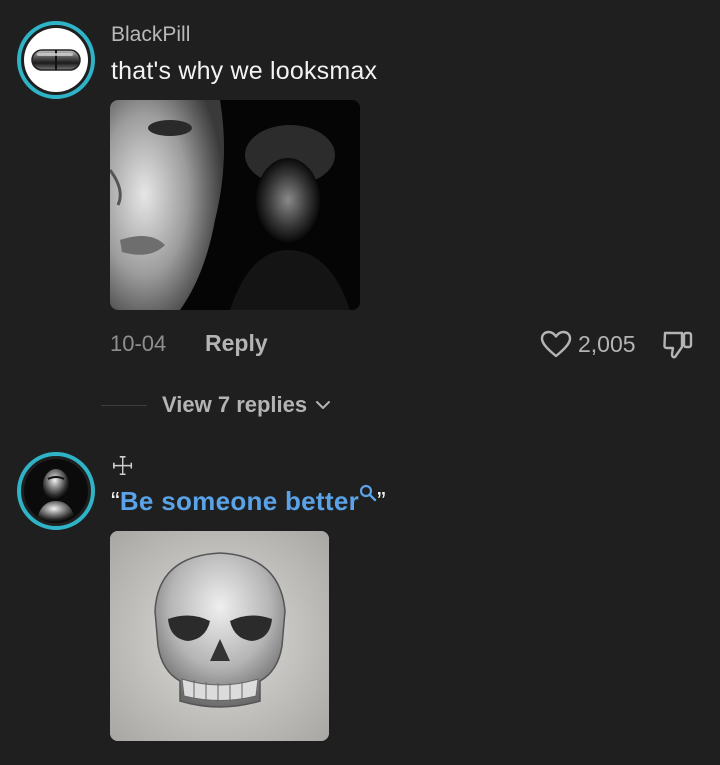 The image size is (720, 765). What do you see at coordinates (236, 343) in the screenshot?
I see `reply-button: Reply` at bounding box center [236, 343].